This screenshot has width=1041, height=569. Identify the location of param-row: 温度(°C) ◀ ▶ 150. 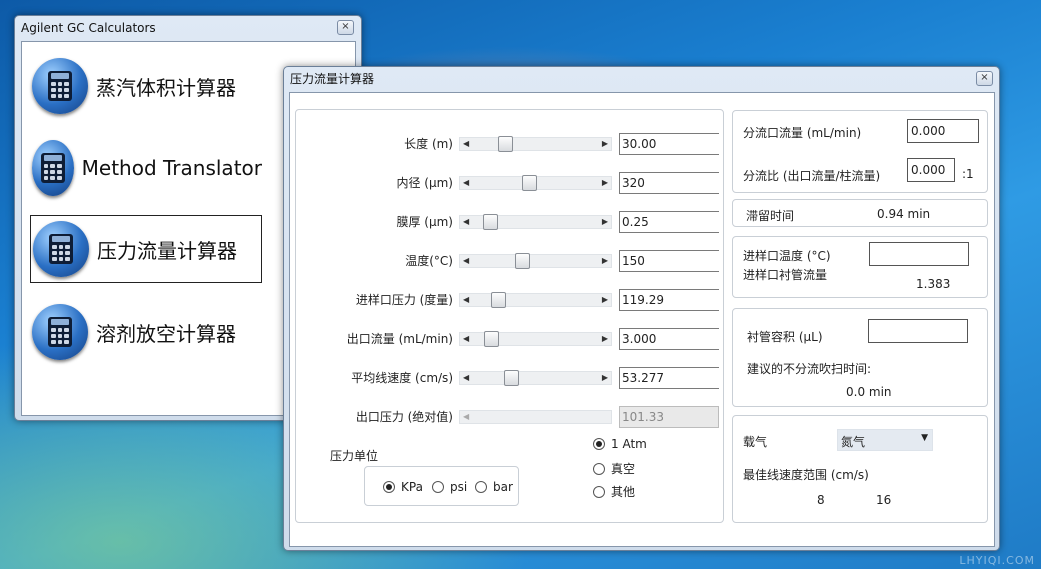
(510, 260).